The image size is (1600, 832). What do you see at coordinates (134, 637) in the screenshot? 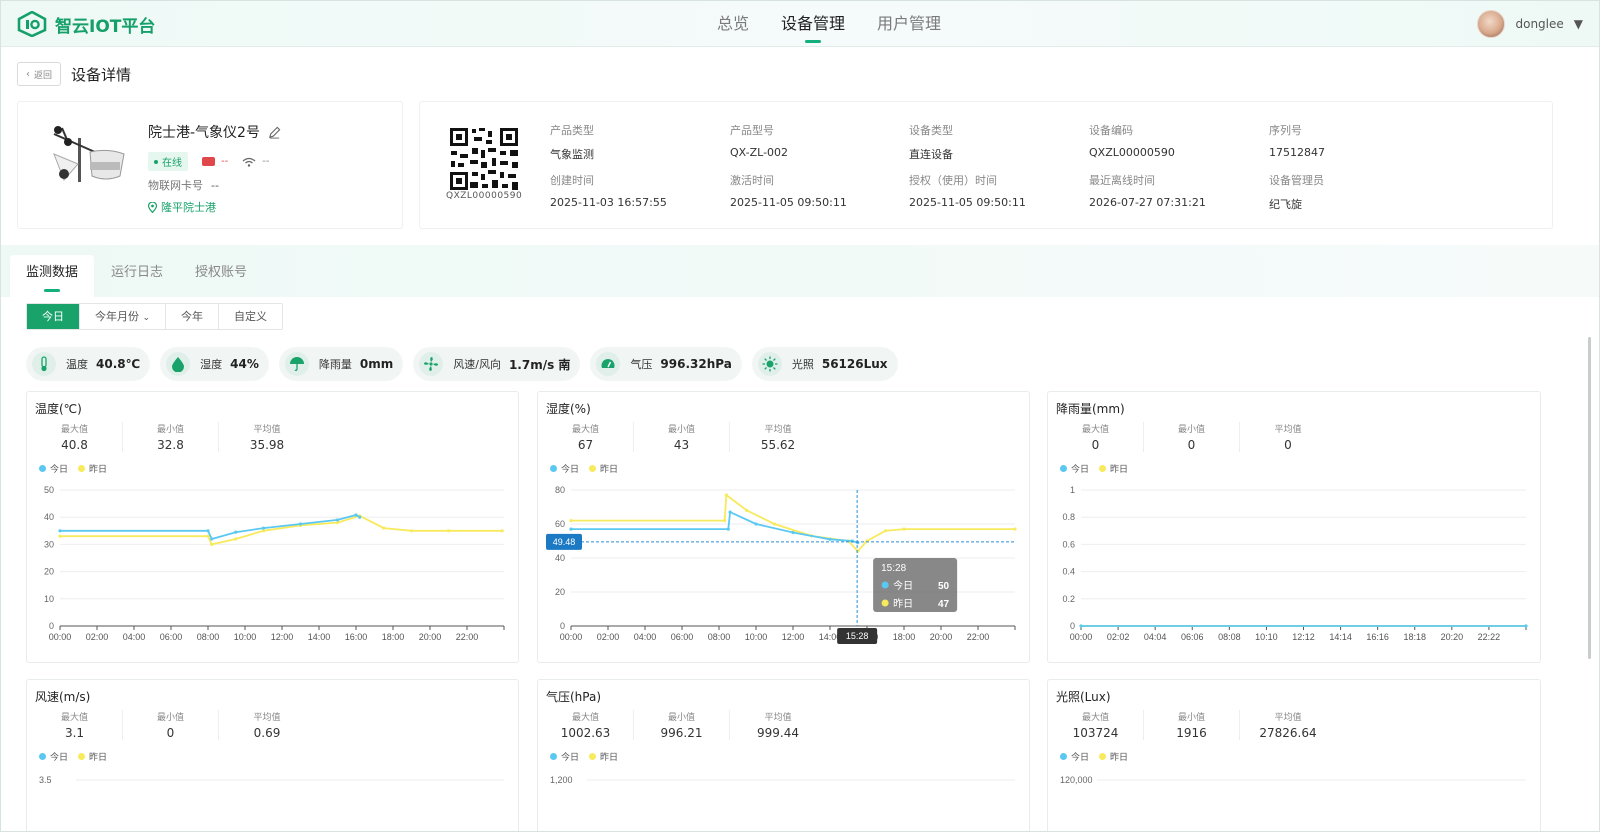
I see `x-tick-label: 04:00` at bounding box center [134, 637].